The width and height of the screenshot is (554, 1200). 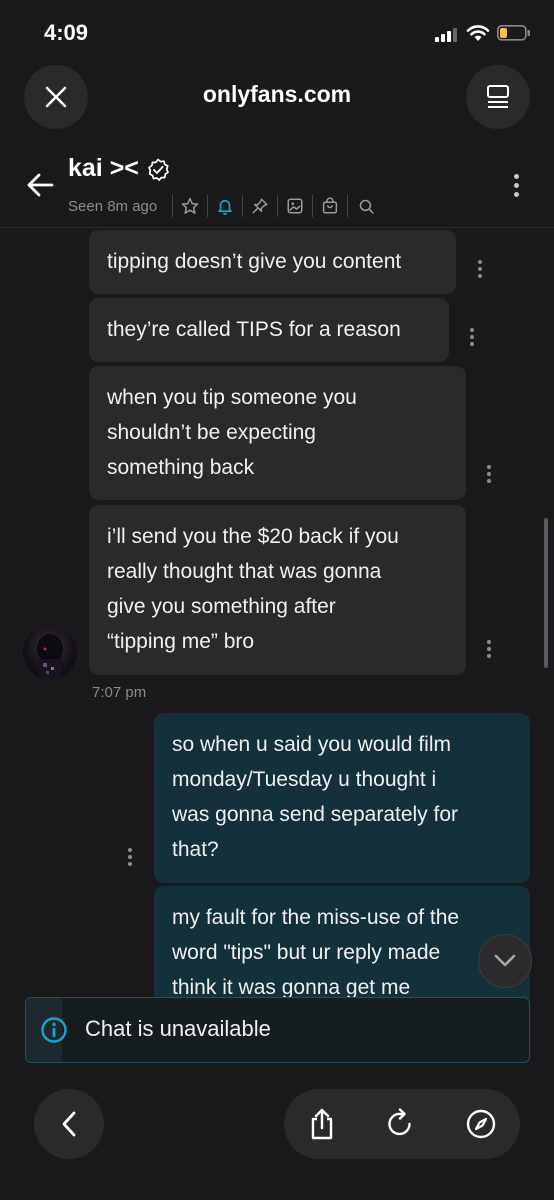 What do you see at coordinates (254, 261) in the screenshot?
I see `message-line: tipping doesn’t give you content` at bounding box center [254, 261].